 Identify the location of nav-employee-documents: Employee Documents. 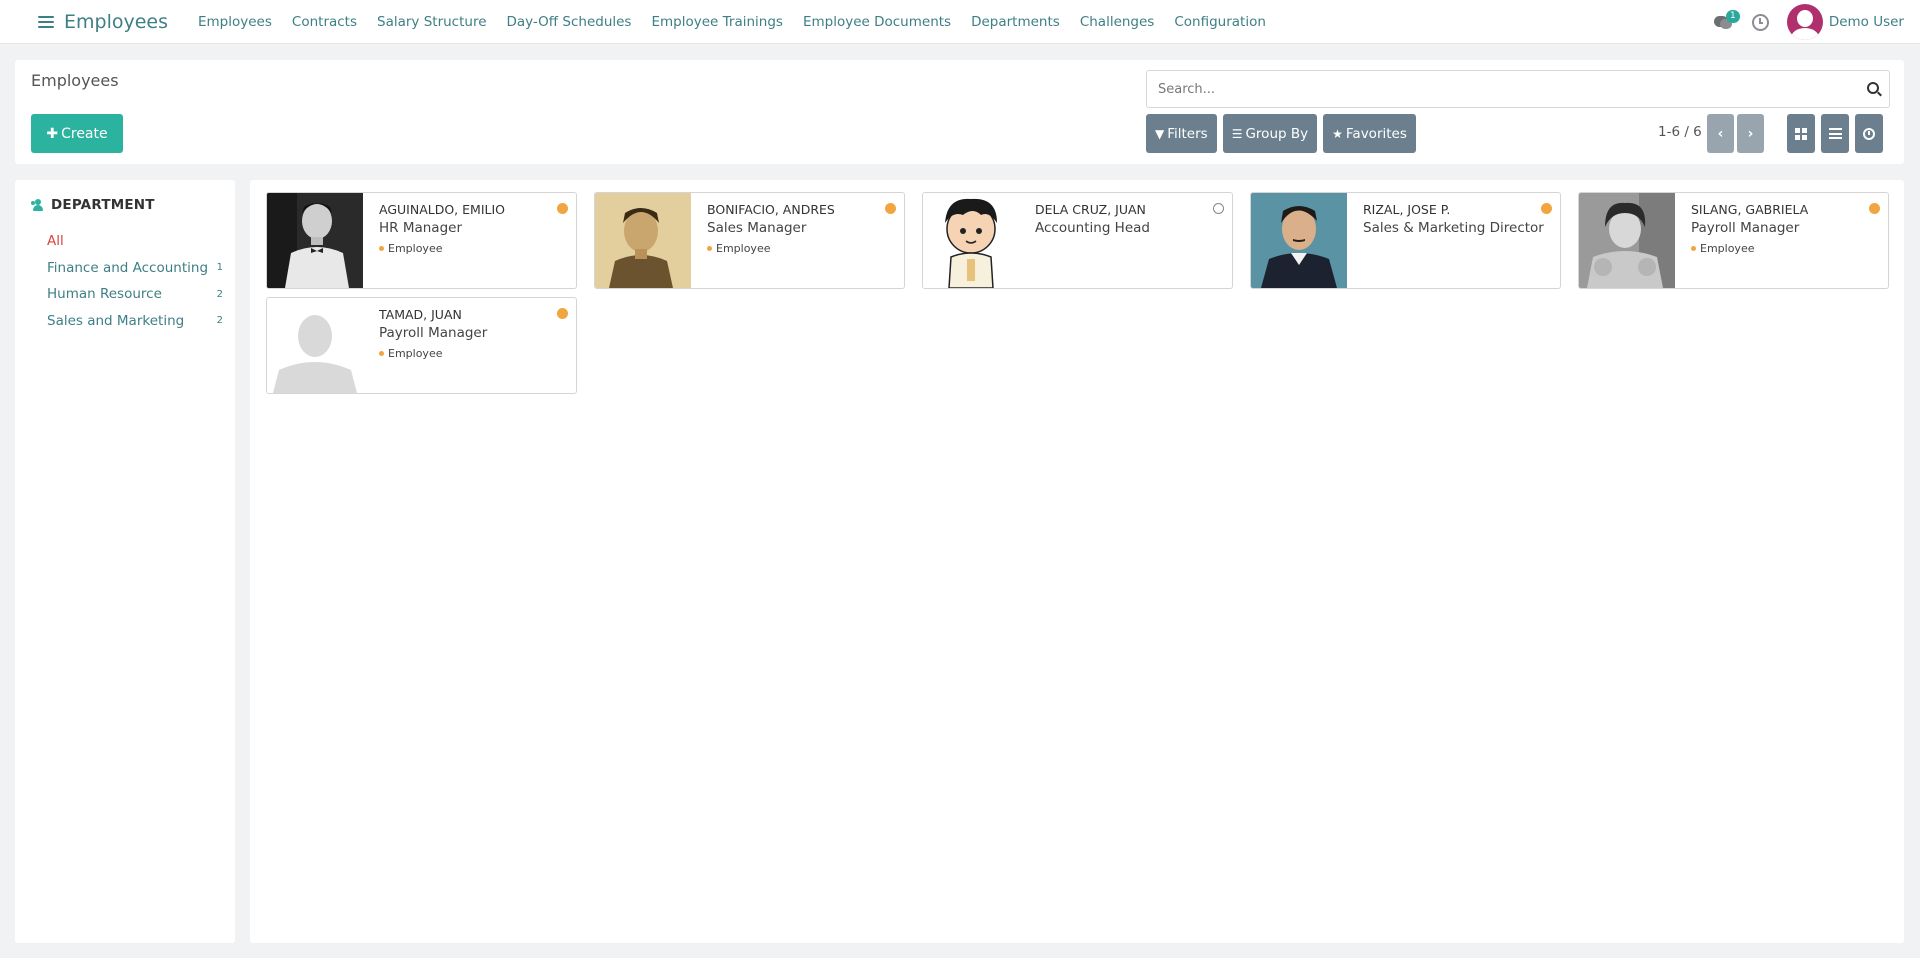
(877, 22).